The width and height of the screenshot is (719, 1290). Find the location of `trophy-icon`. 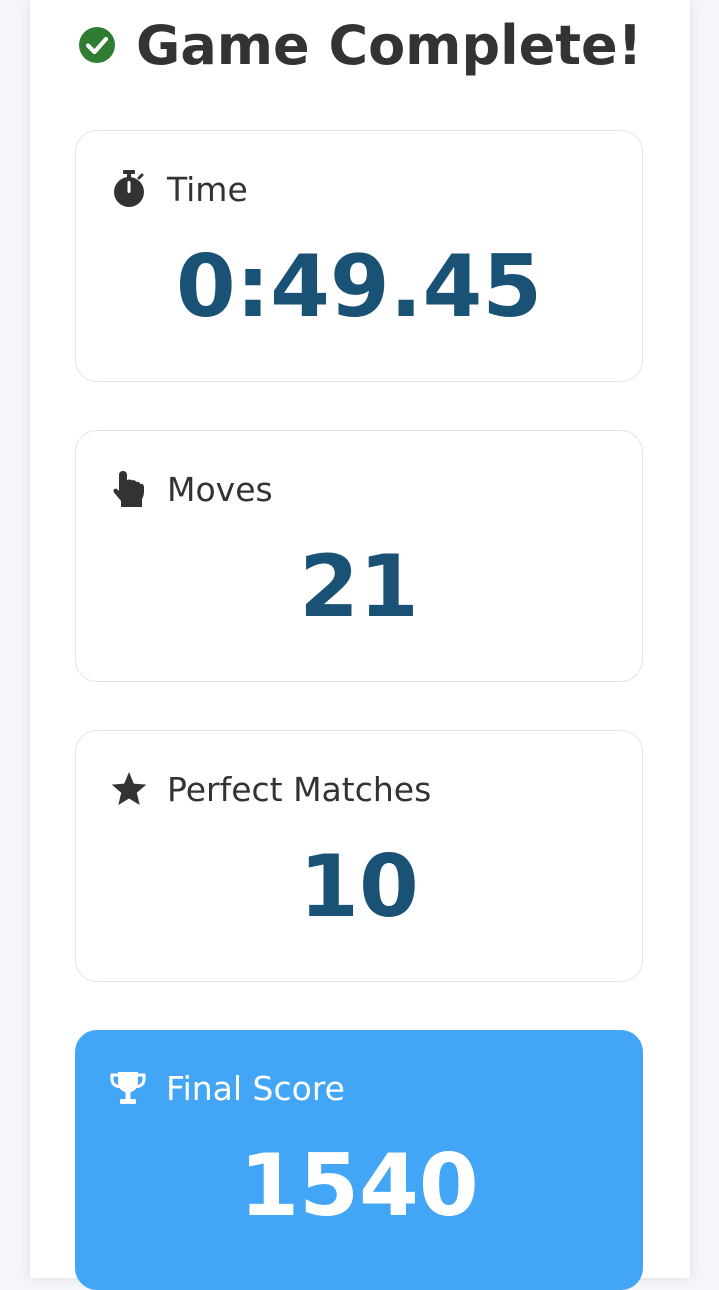

trophy-icon is located at coordinates (128, 1088).